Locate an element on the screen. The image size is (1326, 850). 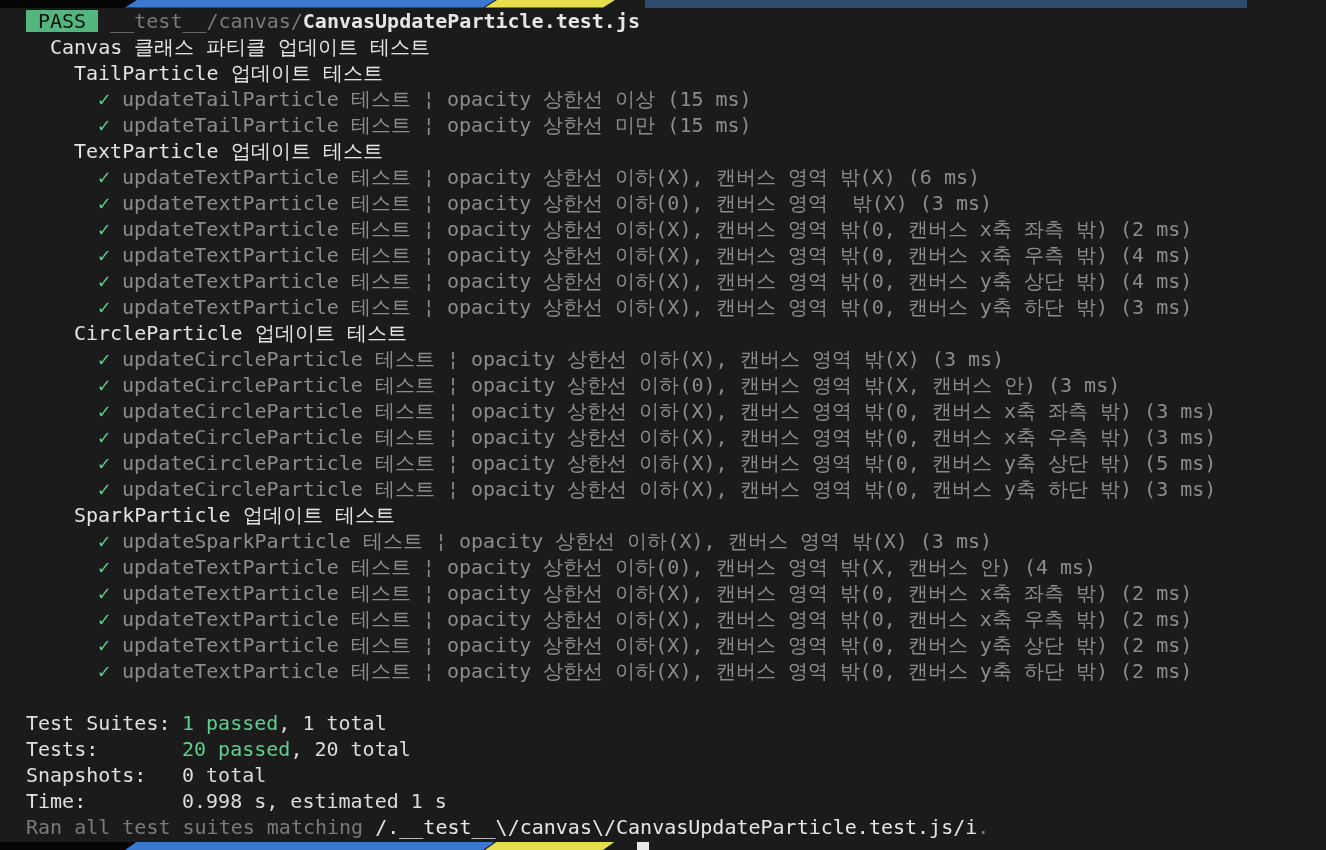
test-result: updateCircleParticle 테스트 ¦ opacity 상한선 이하(X), 캔버스 영역 밖(0, 캔버스 x축 우측 밖) (3 ms) is located at coordinates (669, 436).